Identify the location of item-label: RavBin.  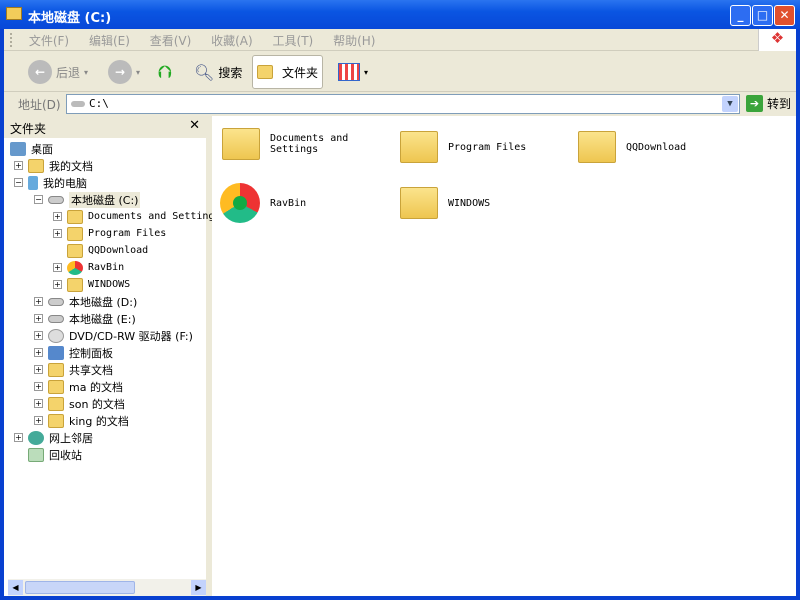
(288, 203).